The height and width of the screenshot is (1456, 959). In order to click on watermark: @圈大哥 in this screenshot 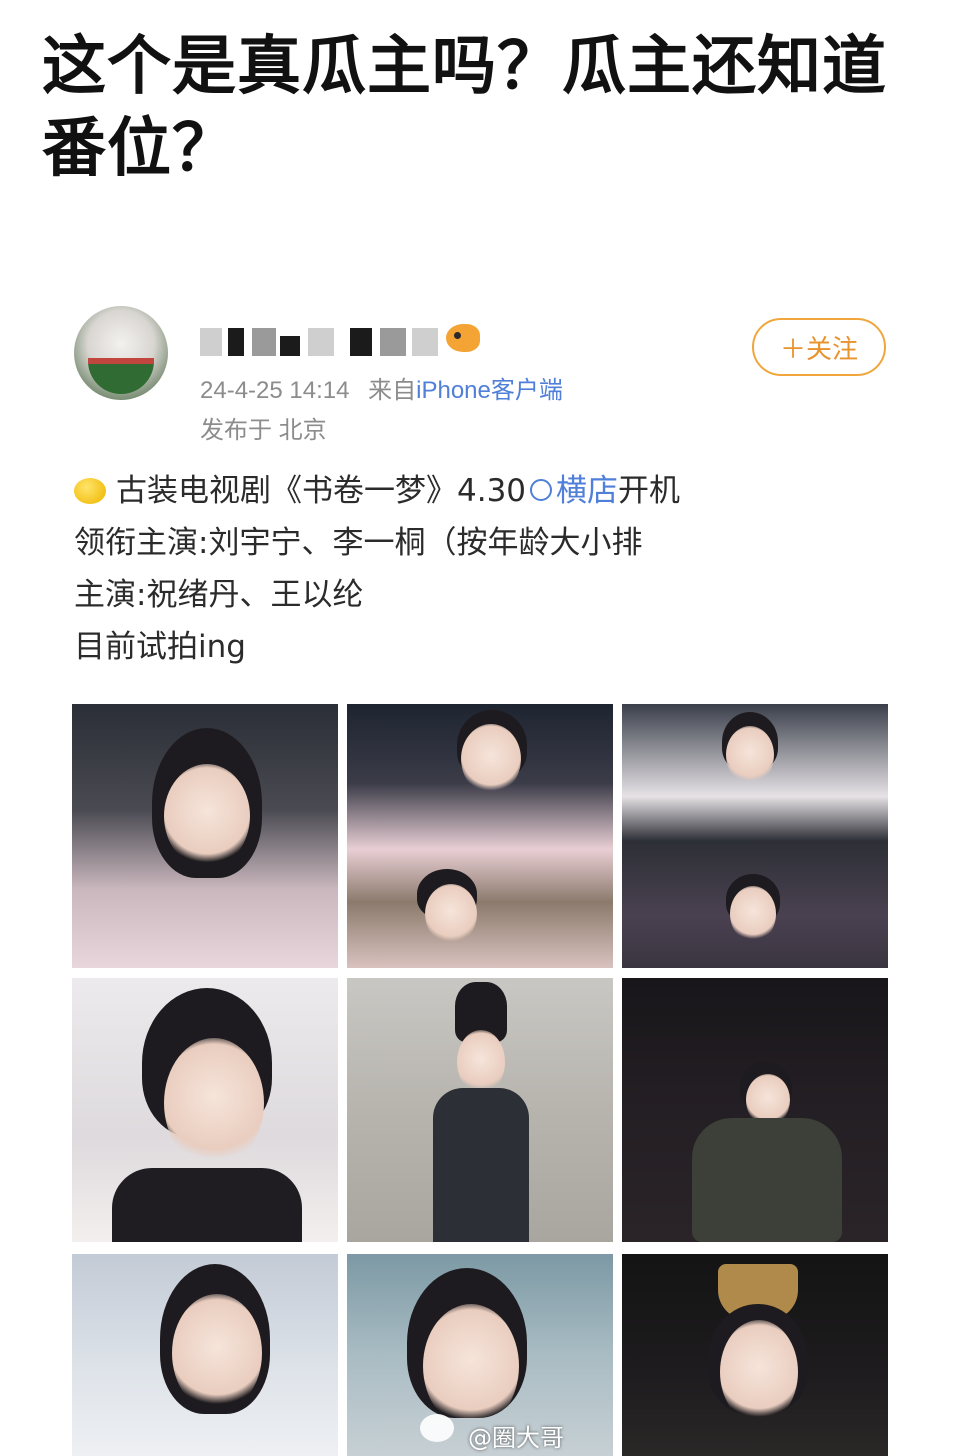, I will do `click(516, 1438)`.